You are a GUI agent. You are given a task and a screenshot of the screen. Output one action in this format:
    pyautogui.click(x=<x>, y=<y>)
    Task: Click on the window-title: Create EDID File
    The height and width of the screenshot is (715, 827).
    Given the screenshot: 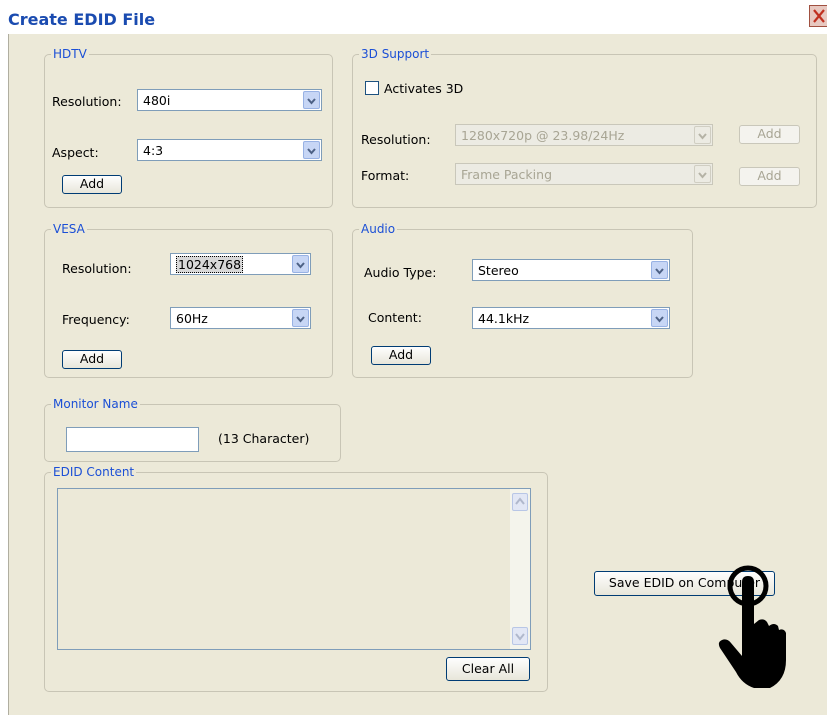 What is the action you would take?
    pyautogui.click(x=82, y=19)
    